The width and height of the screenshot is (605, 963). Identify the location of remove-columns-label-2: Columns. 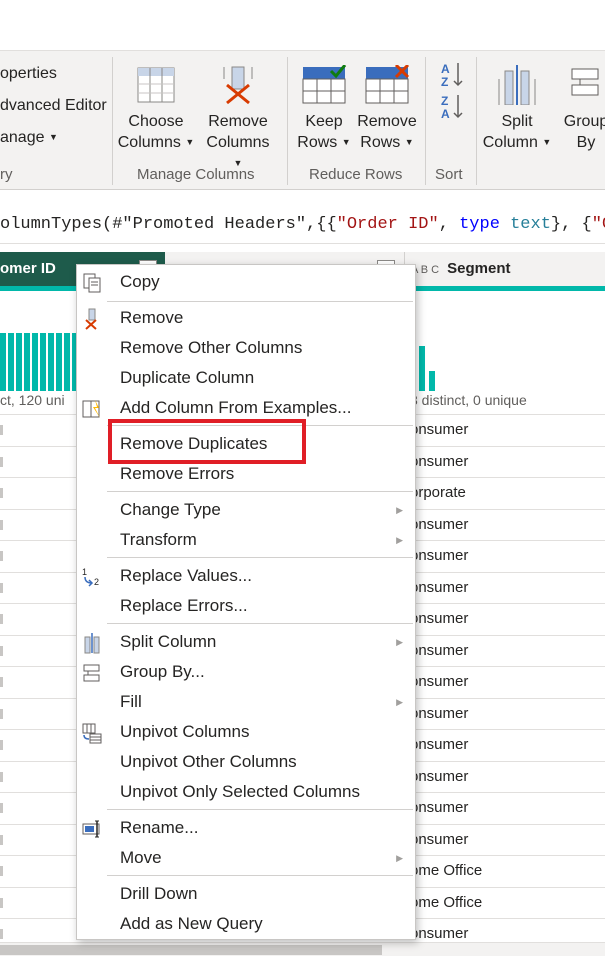
(238, 142).